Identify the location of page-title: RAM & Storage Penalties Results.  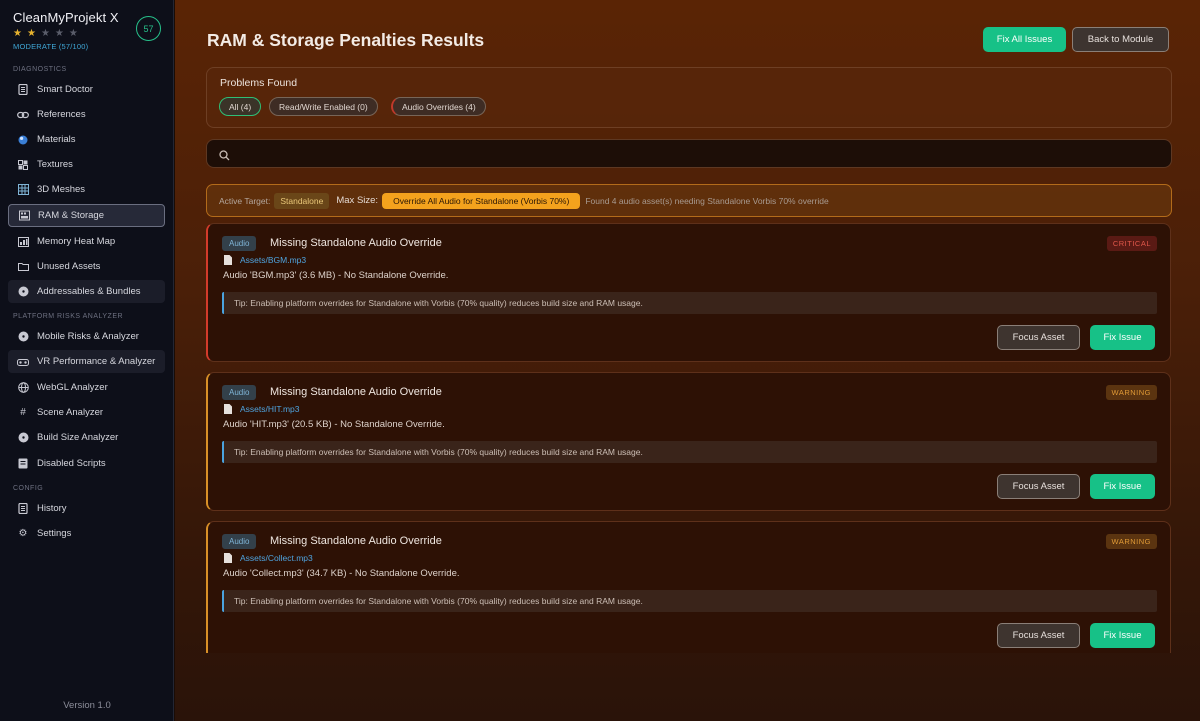
(346, 40).